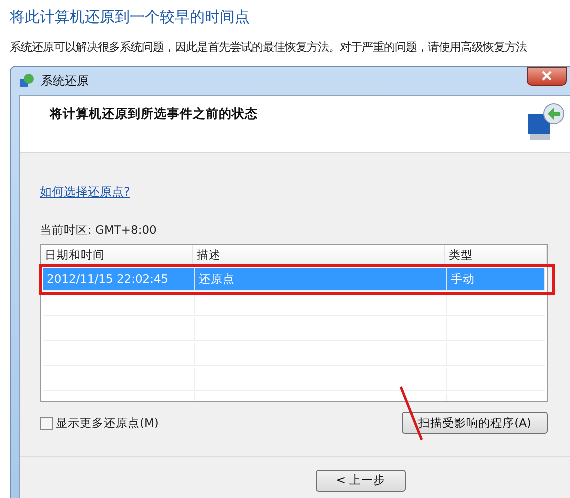 The height and width of the screenshot is (498, 570). What do you see at coordinates (496, 255) in the screenshot?
I see `column-header: 类型` at bounding box center [496, 255].